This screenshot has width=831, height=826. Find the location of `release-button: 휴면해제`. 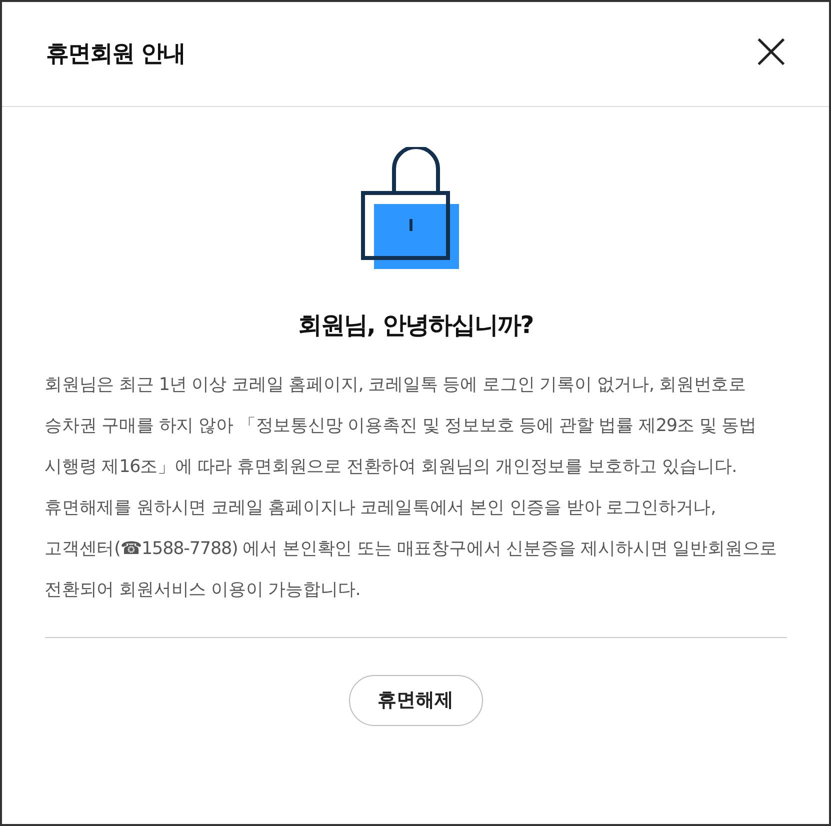

release-button: 휴면해제 is located at coordinates (415, 700).